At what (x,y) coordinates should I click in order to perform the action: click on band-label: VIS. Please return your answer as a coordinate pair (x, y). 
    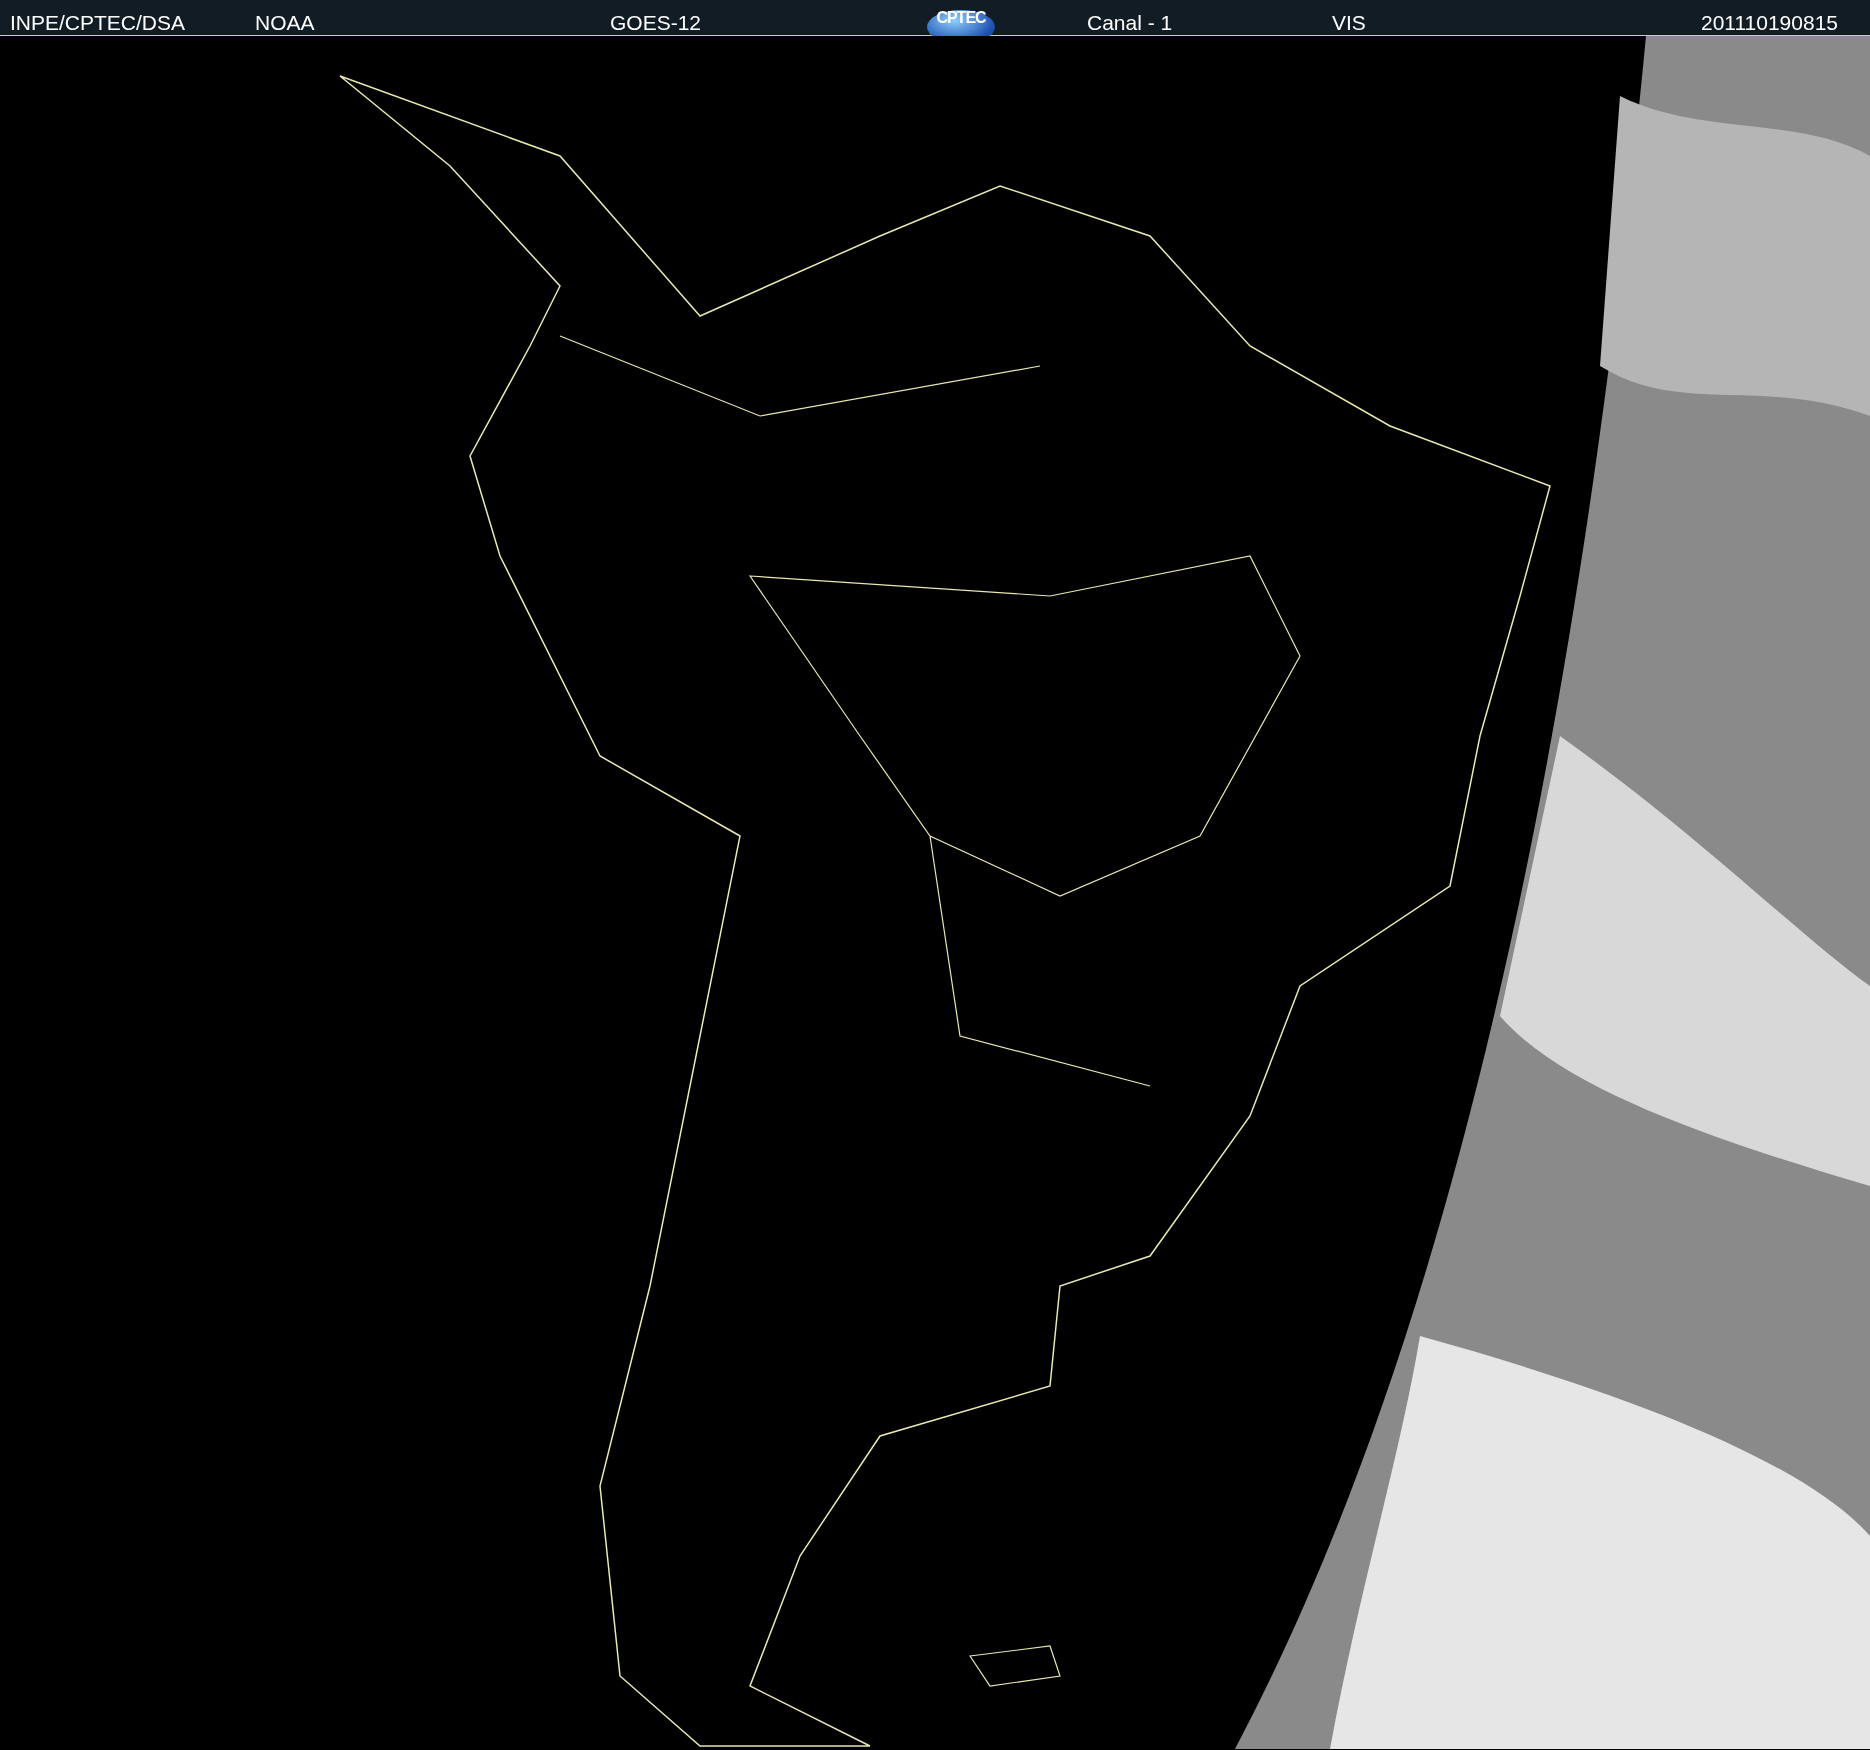
    Looking at the image, I should click on (1349, 22).